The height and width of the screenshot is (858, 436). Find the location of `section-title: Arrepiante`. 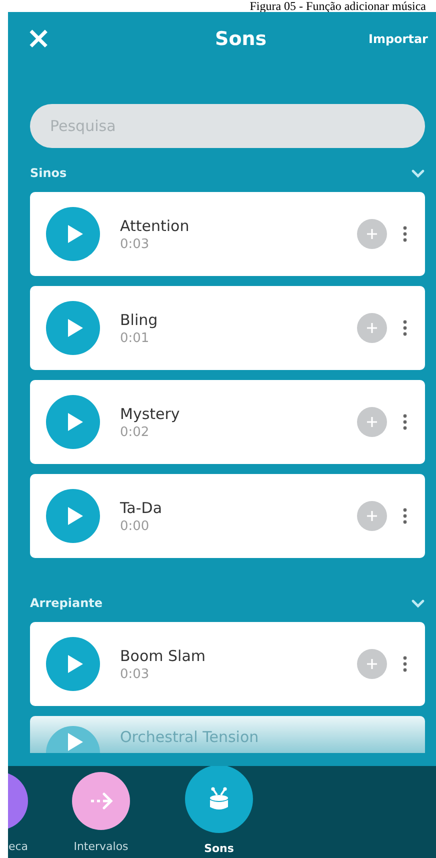

section-title: Arrepiante is located at coordinates (66, 603).